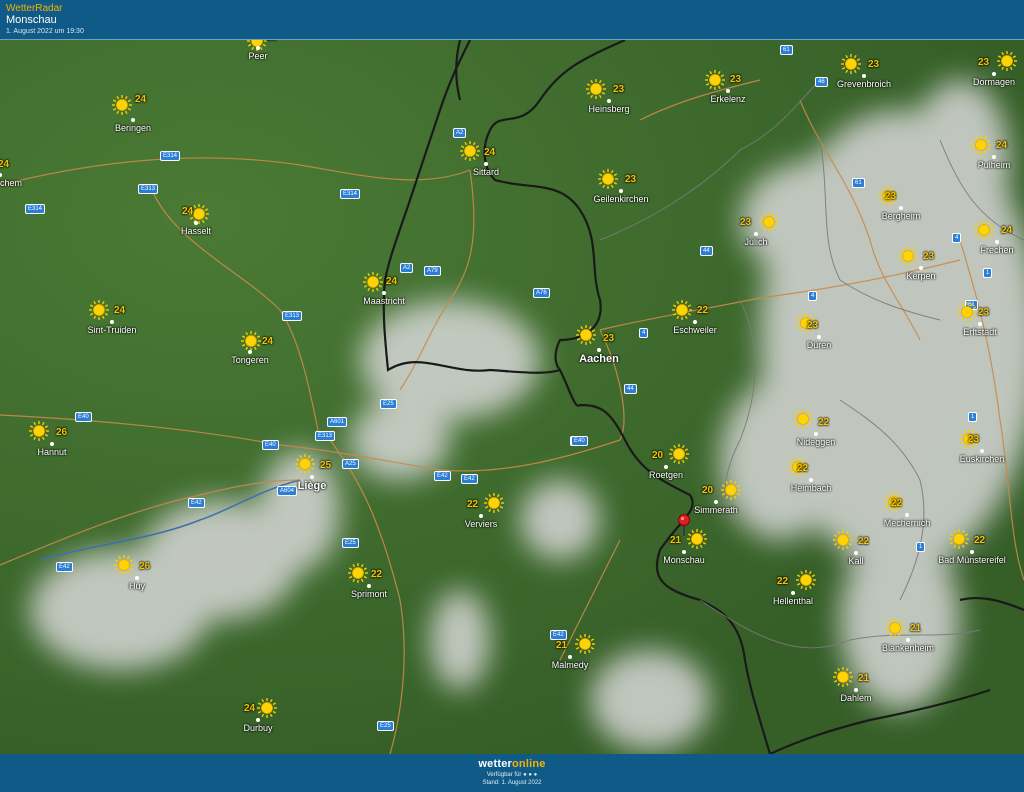 The image size is (1024, 792). I want to click on road-shield: E25, so click(350, 543).